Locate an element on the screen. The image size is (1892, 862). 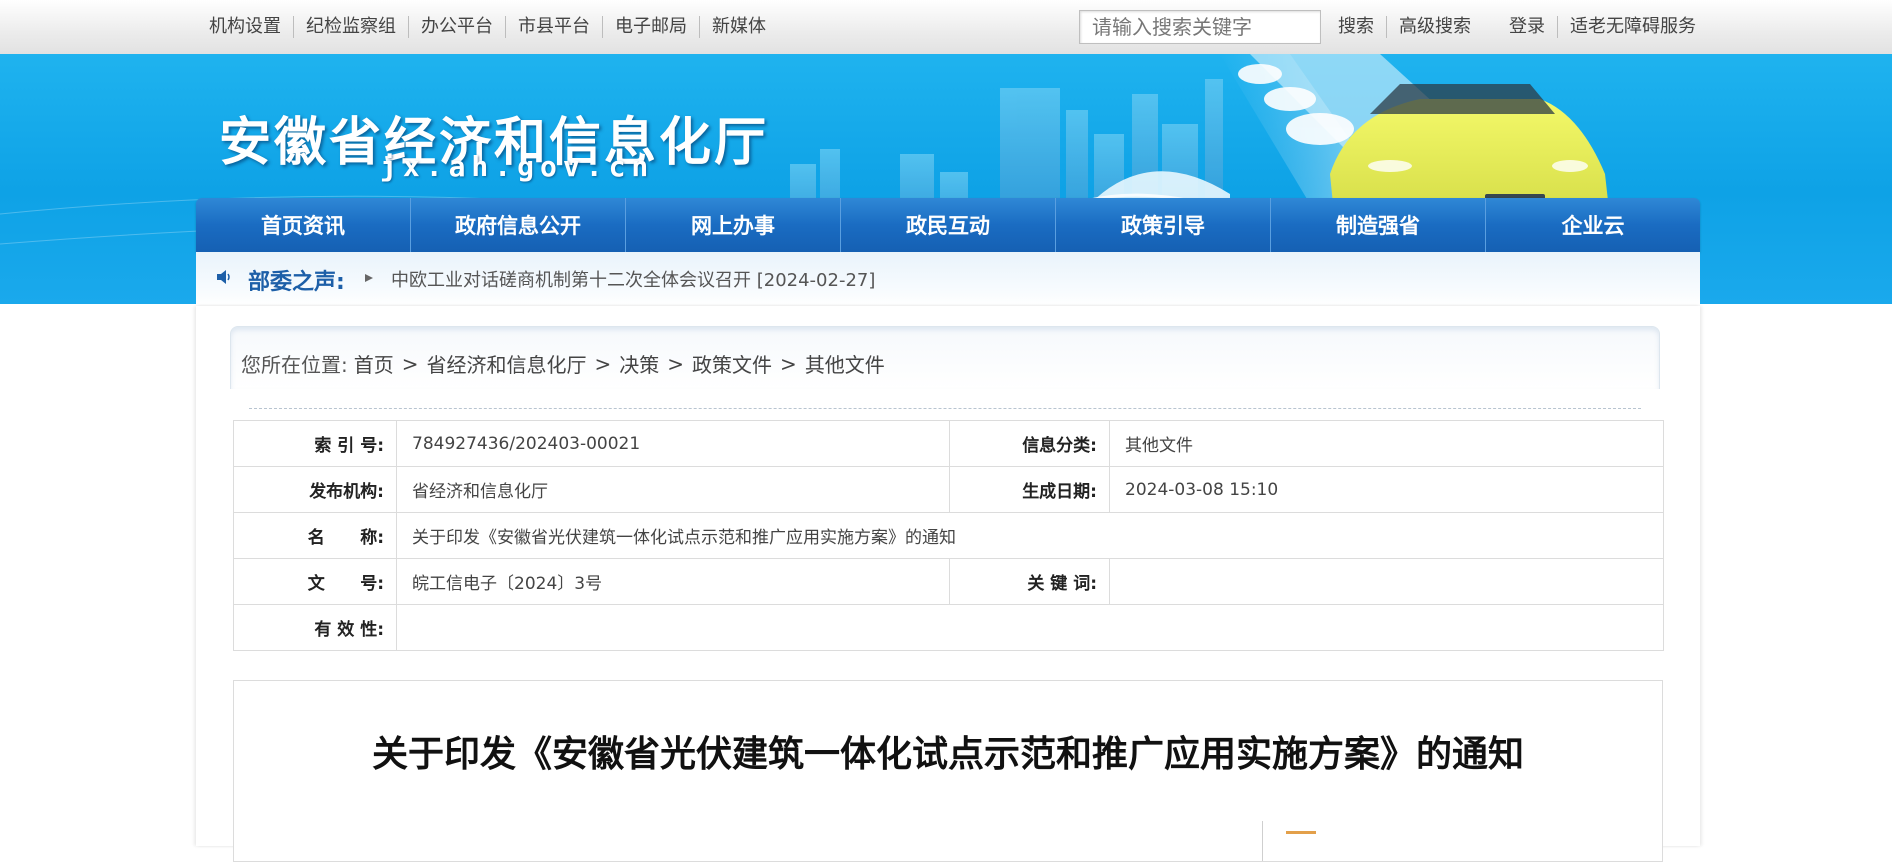
announcement-bar: 部委之声: 中欧工业对话磋商机制第十二次全体会议召开 [2024-02-27] is located at coordinates (948, 279).